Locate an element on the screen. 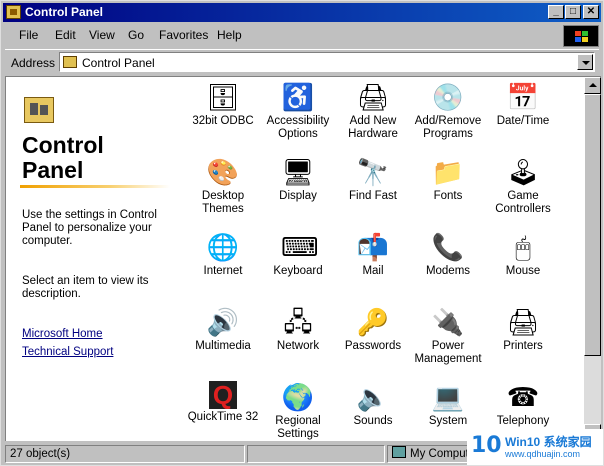 This screenshot has width=604, height=466. cp-item-label: Passwords is located at coordinates (373, 346).